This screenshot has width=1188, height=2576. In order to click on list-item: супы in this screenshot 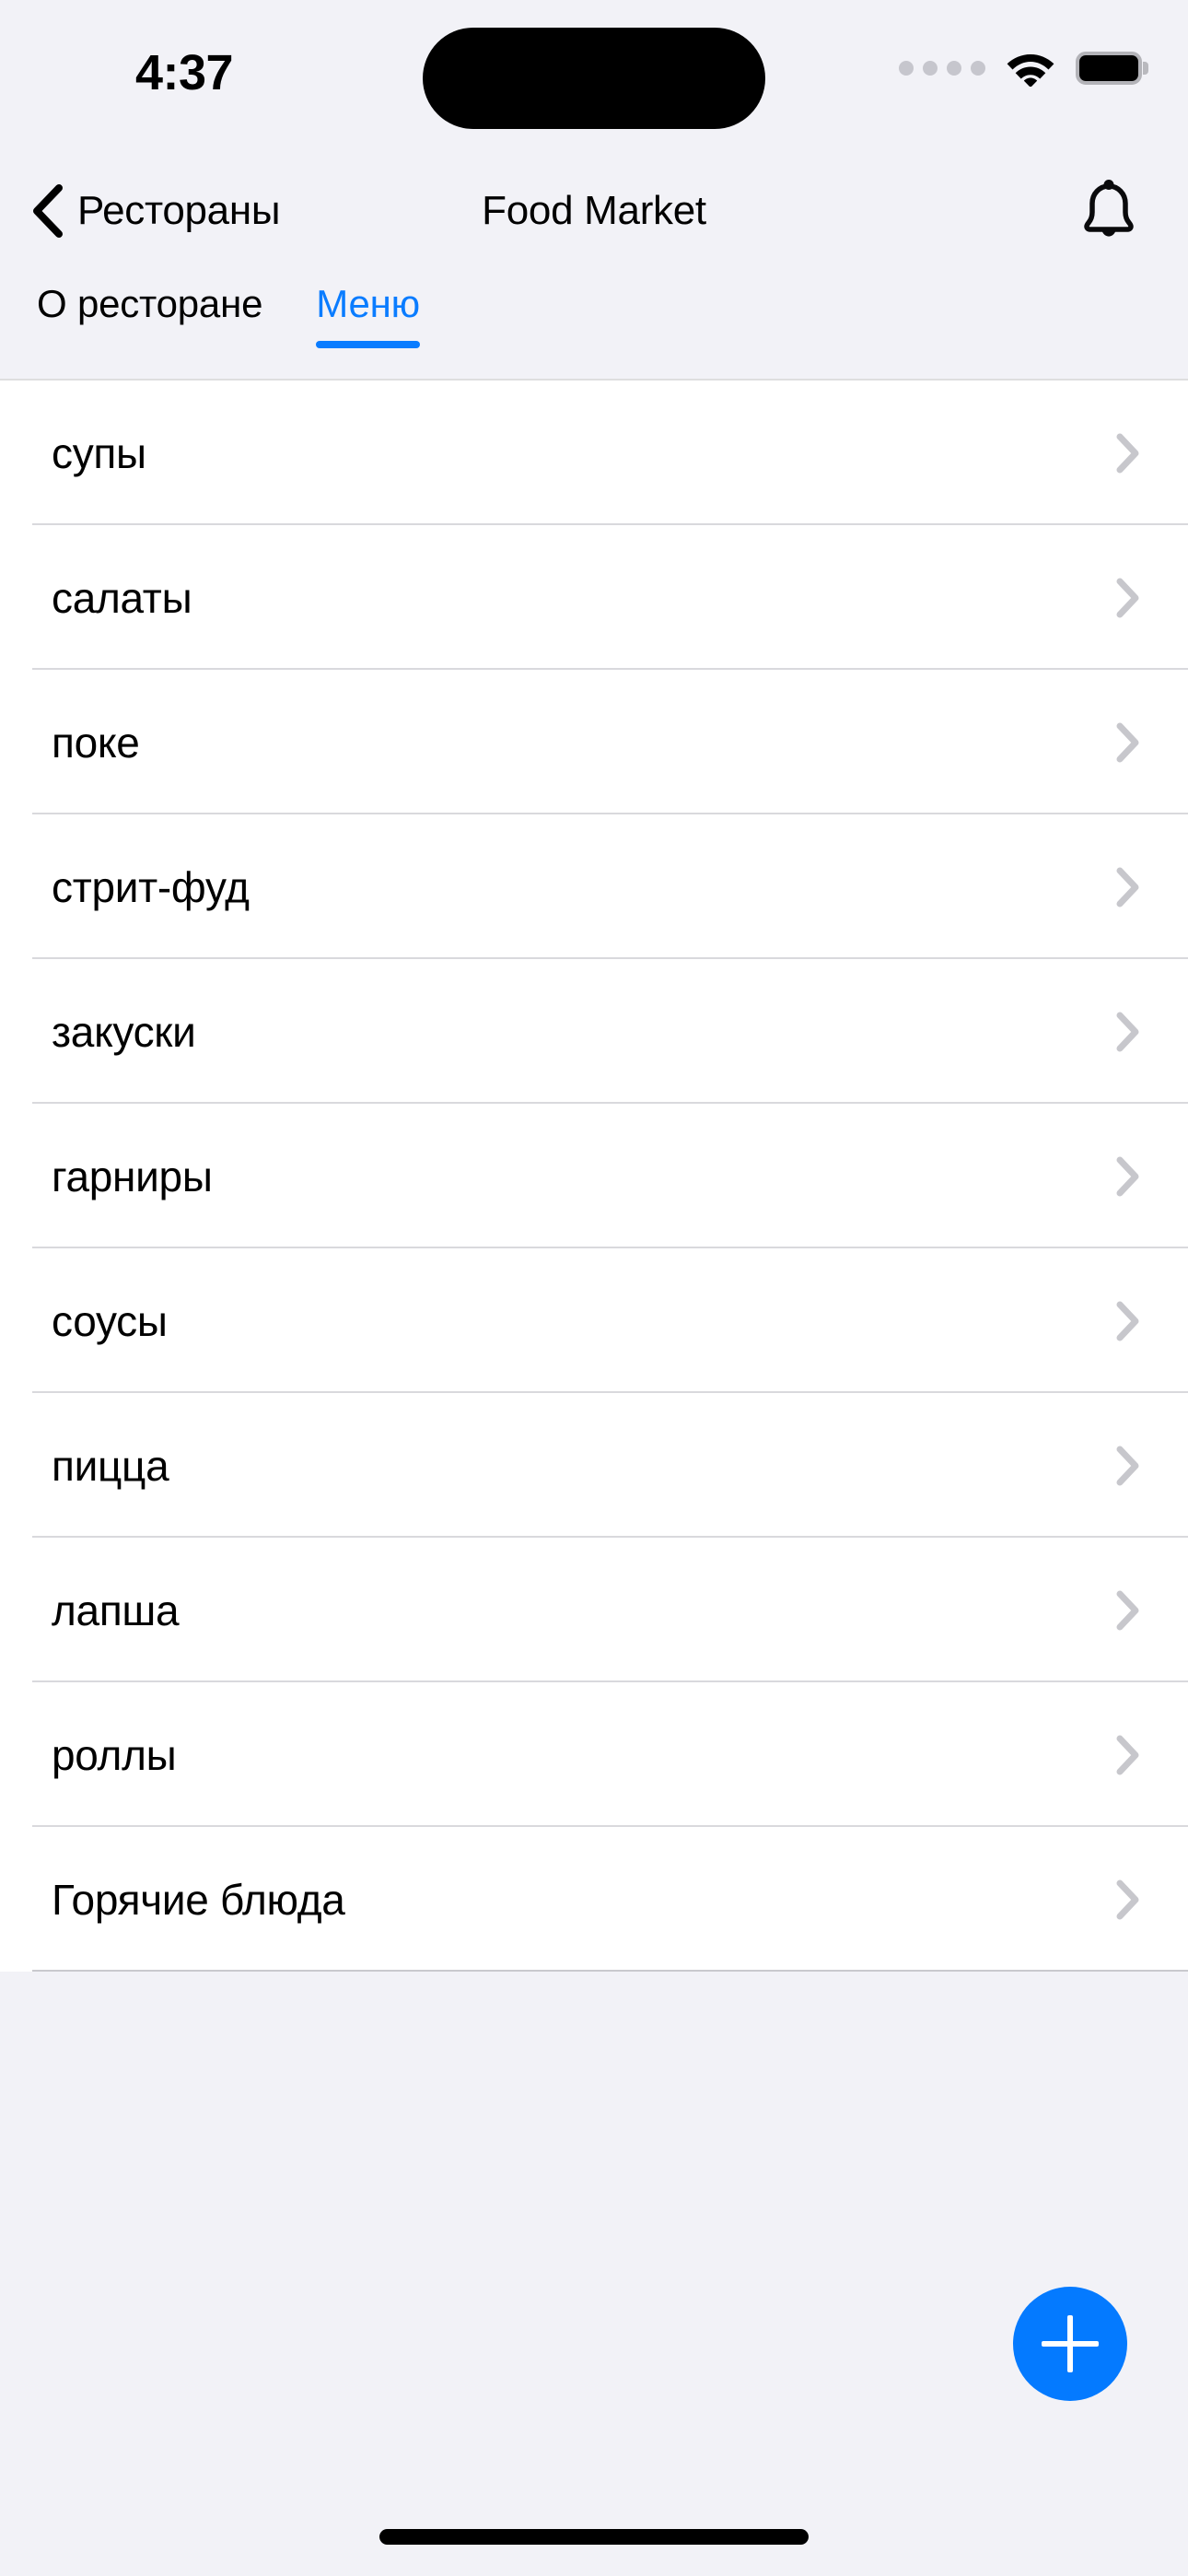, I will do `click(594, 453)`.